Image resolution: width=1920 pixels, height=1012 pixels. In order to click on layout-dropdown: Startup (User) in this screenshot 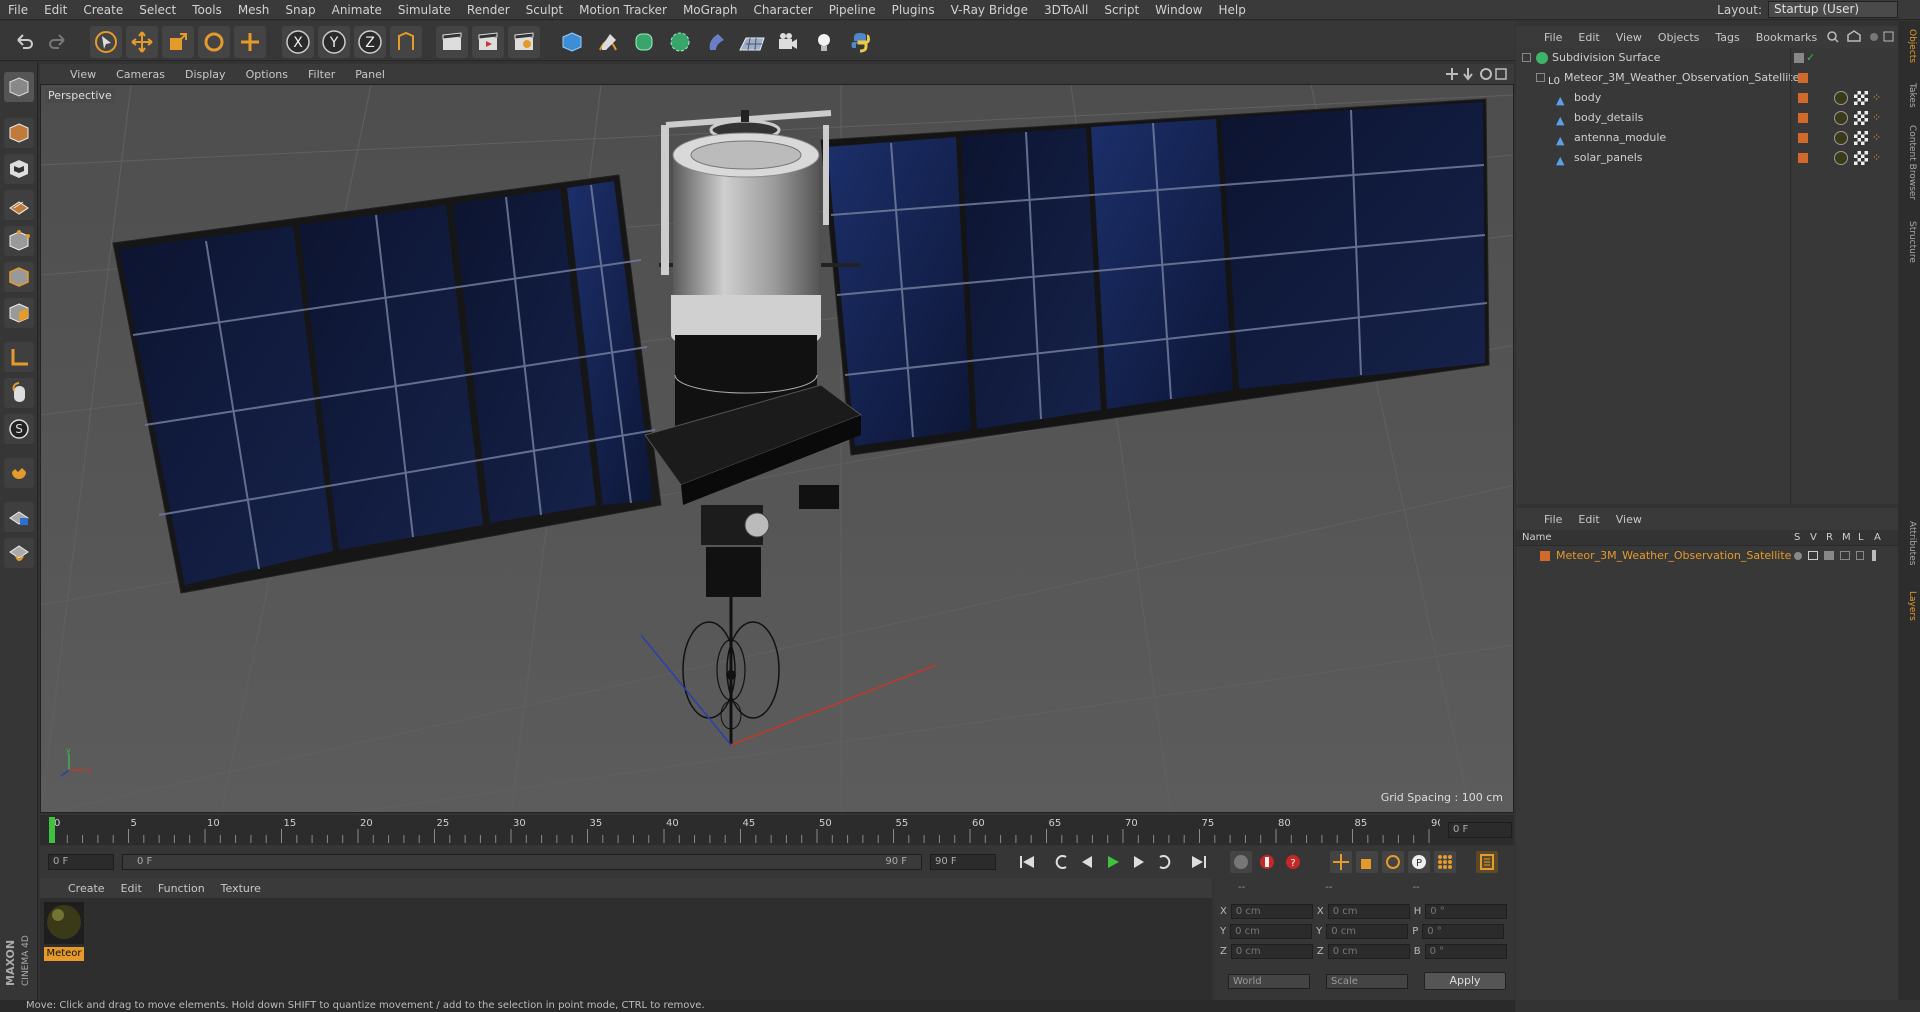, I will do `click(1833, 9)`.